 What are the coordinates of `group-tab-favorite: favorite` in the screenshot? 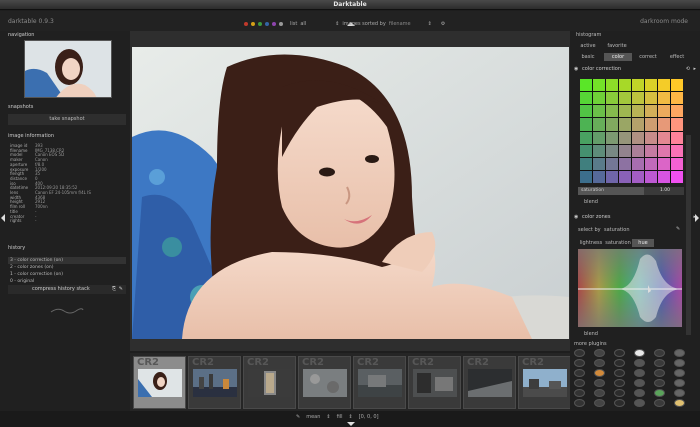 It's located at (617, 46).